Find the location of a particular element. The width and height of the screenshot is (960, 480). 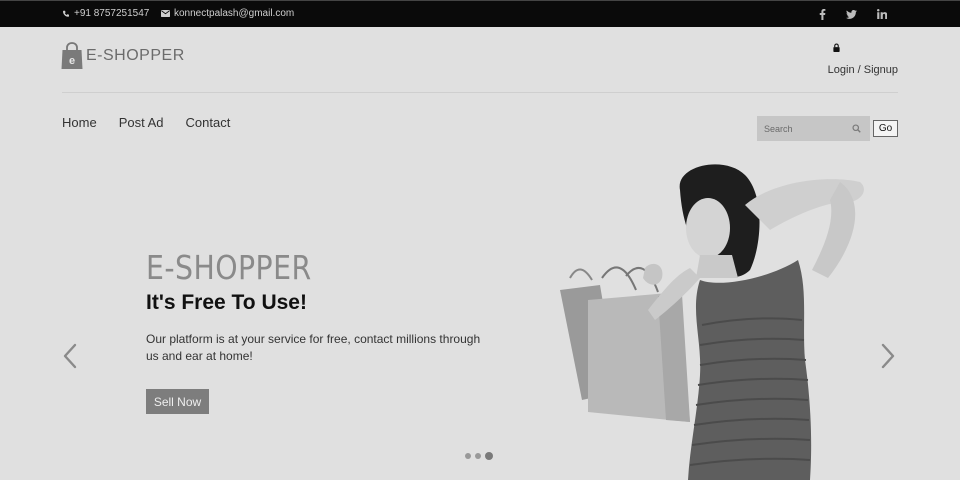

hero-brand: E-SHOPPER is located at coordinates (229, 267).